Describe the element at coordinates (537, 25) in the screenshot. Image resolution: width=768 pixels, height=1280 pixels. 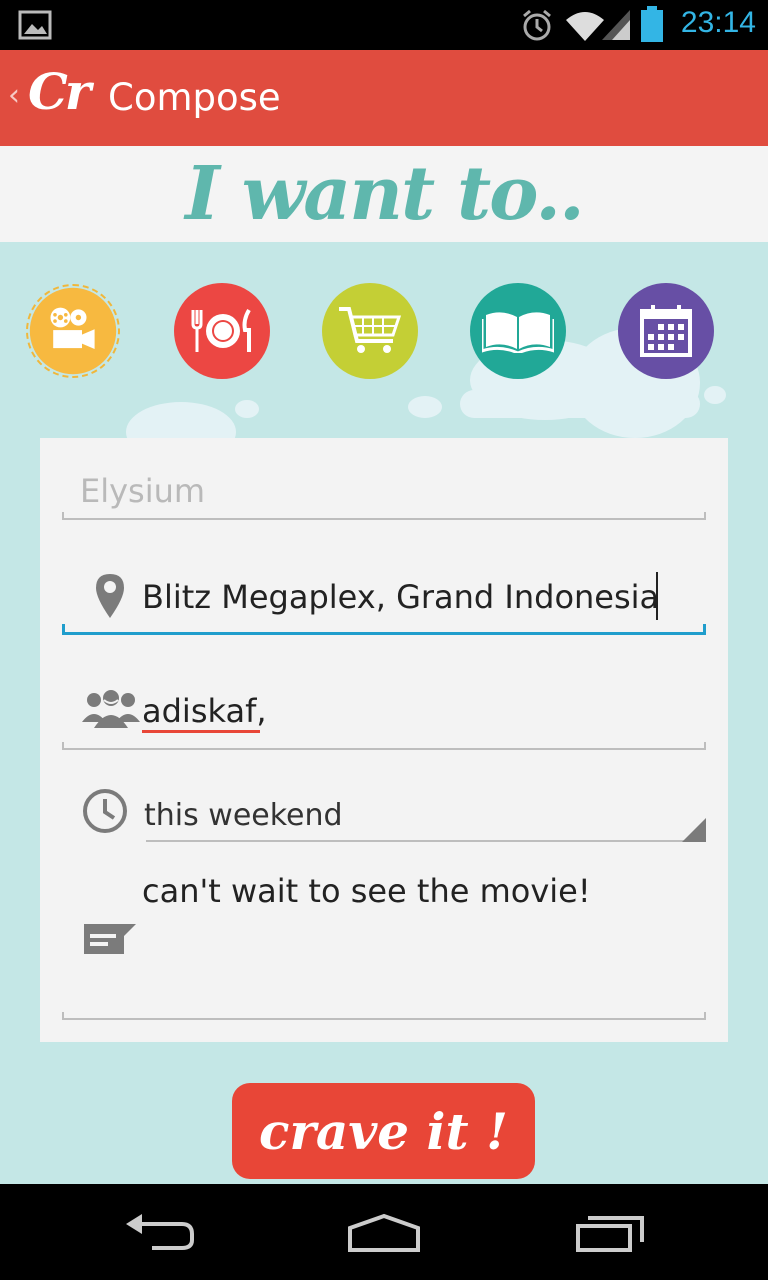
I see `alarm-icon` at that location.